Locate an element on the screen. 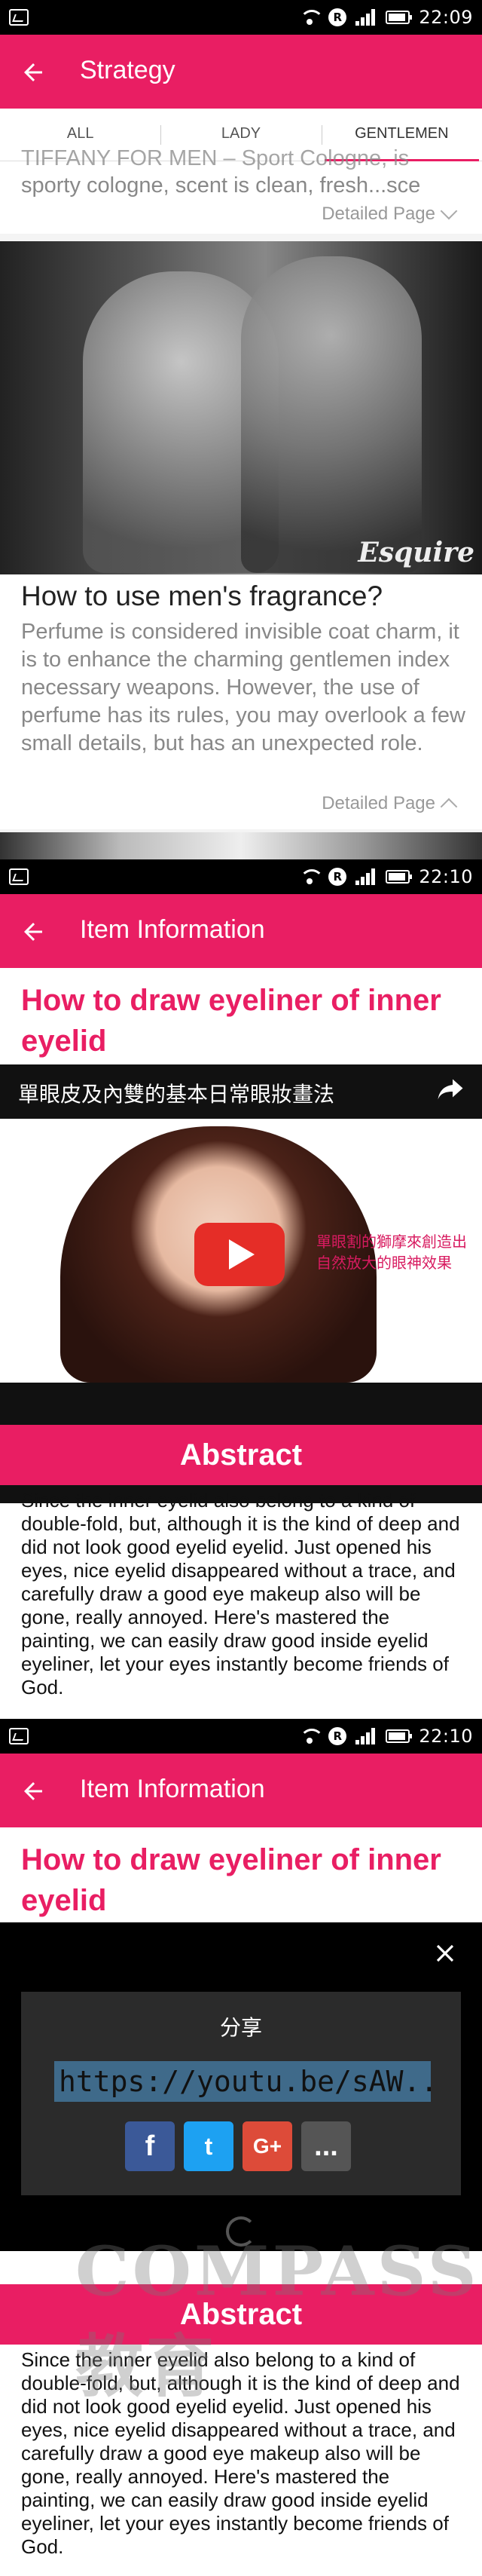  previous-article-text-cut: TIFFANY FOR MEN – Sport Cologne, is is located at coordinates (216, 158).